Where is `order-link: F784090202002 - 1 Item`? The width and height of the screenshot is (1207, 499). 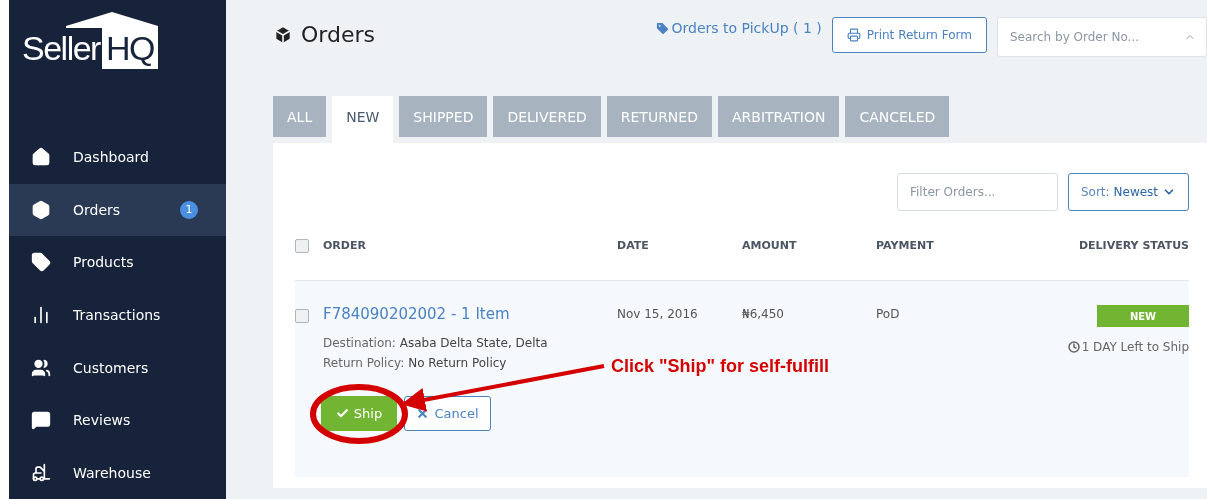
order-link: F784090202002 - 1 Item is located at coordinates (416, 314).